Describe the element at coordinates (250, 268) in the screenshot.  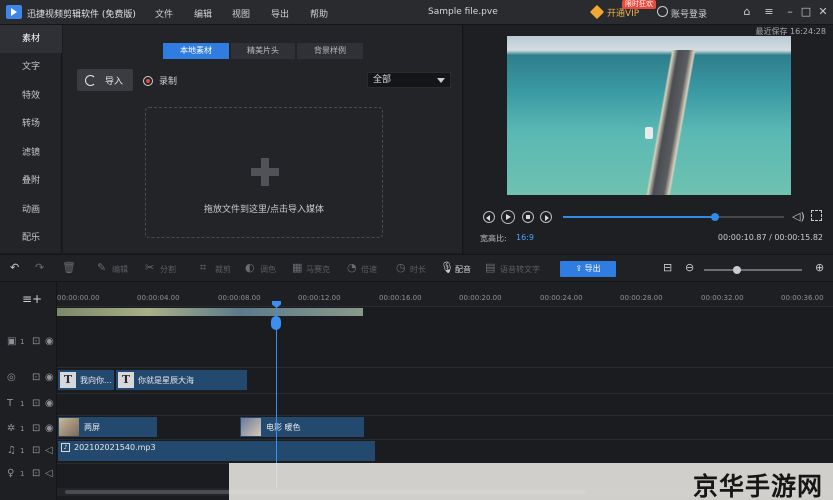
I see `palette-icon: ◐` at that location.